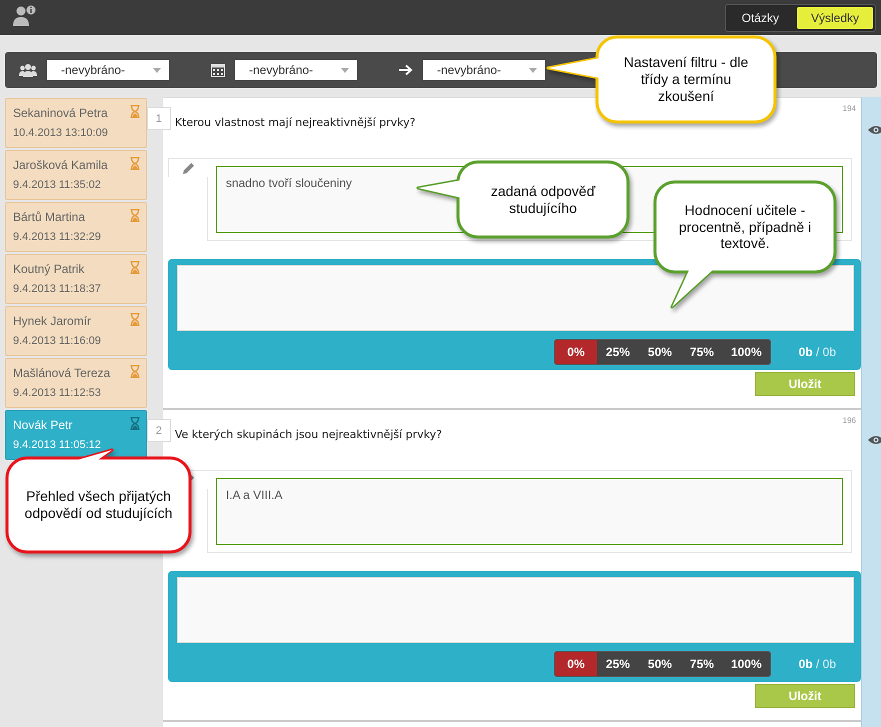 This screenshot has width=881, height=727. Describe the element at coordinates (189, 168) in the screenshot. I see `pencil-icon` at that location.